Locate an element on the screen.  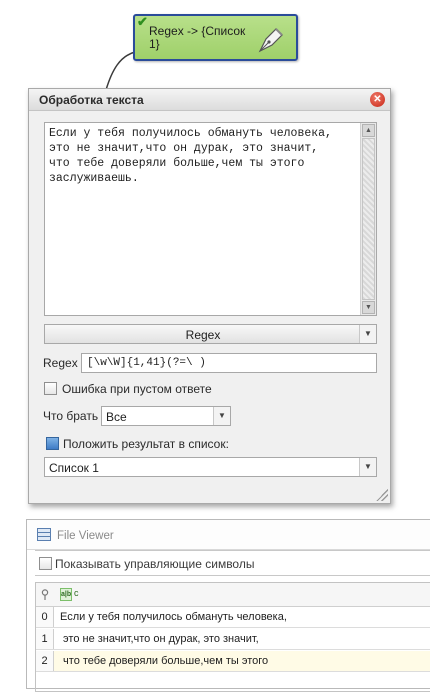
mode-select: Regex ▼ is located at coordinates (210, 334).